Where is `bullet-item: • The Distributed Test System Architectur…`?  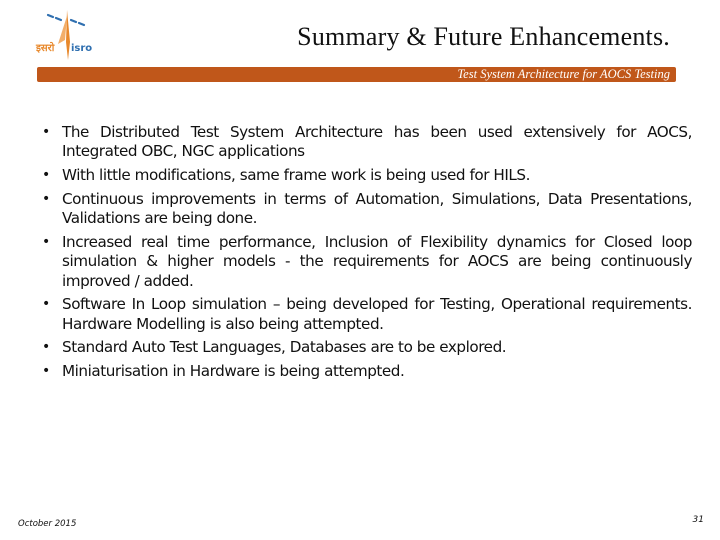 bullet-item: • The Distributed Test System Architectur… is located at coordinates (367, 142).